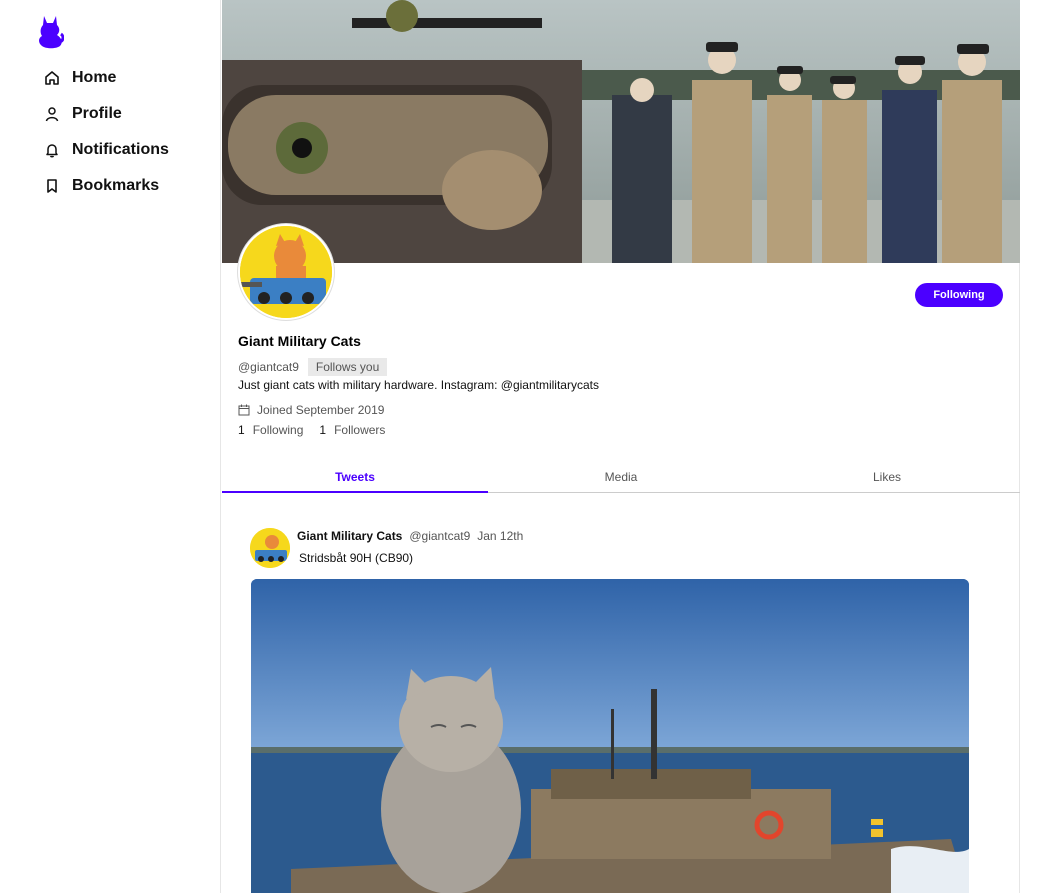 The height and width of the screenshot is (893, 1050). What do you see at coordinates (52, 114) in the screenshot?
I see `user-icon` at bounding box center [52, 114].